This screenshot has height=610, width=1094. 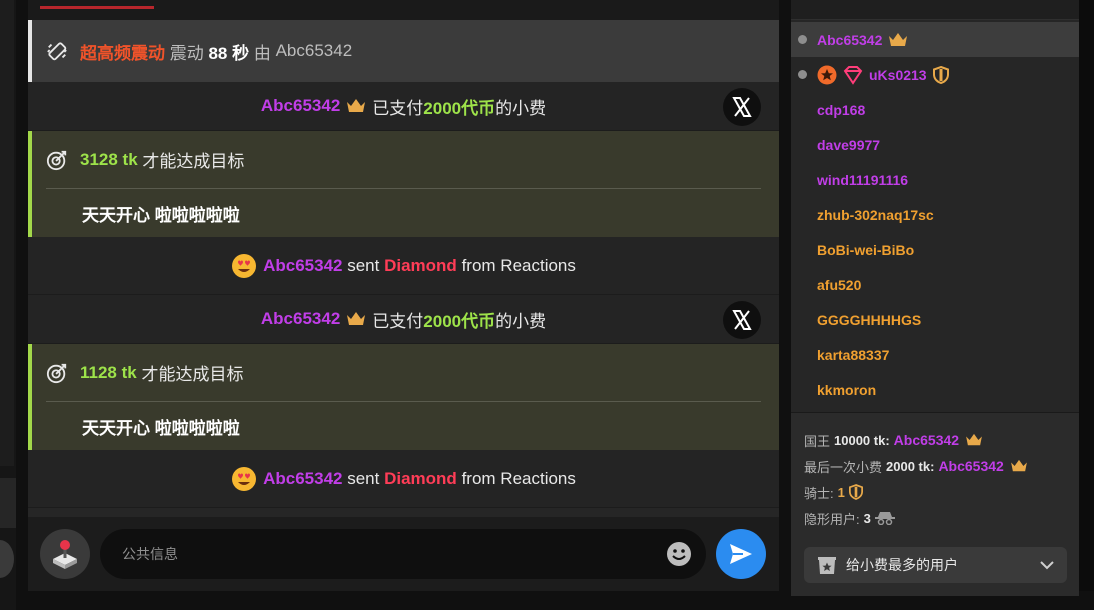 What do you see at coordinates (926, 440) in the screenshot?
I see `king-user: Abc65342` at bounding box center [926, 440].